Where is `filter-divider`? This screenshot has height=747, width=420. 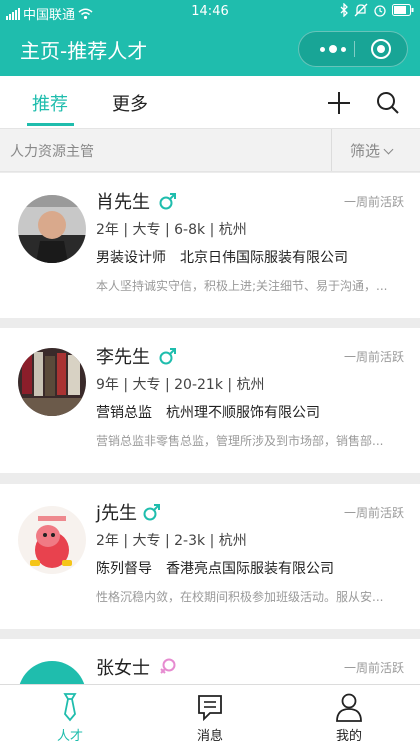 filter-divider is located at coordinates (331, 150).